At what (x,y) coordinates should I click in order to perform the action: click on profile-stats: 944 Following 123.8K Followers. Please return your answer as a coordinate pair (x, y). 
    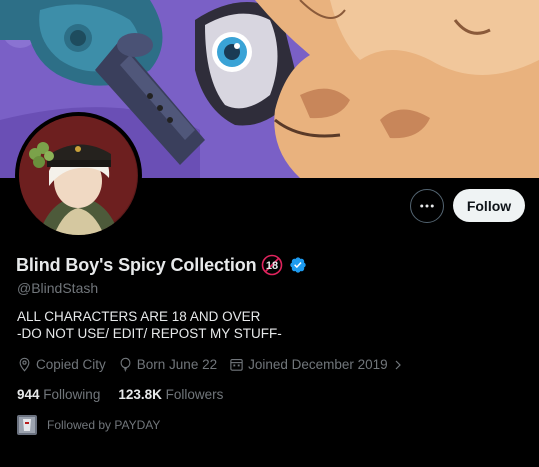
    Looking at the image, I should click on (120, 394).